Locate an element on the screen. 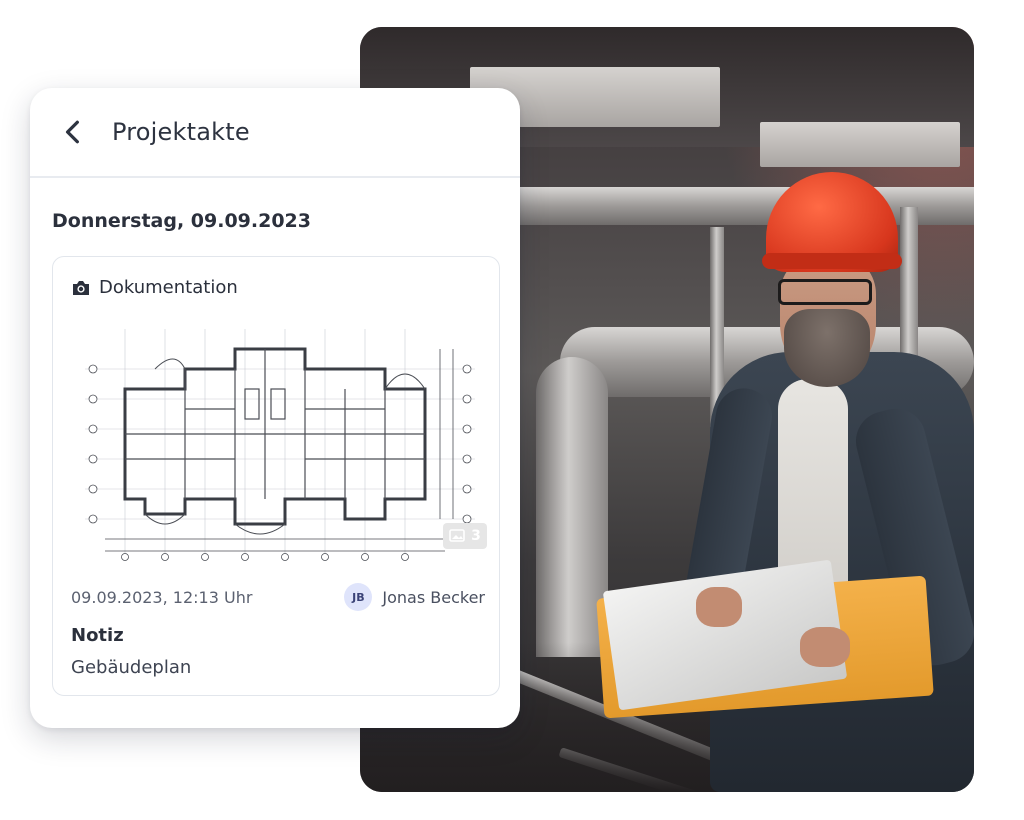  worker-beard is located at coordinates (827, 348).